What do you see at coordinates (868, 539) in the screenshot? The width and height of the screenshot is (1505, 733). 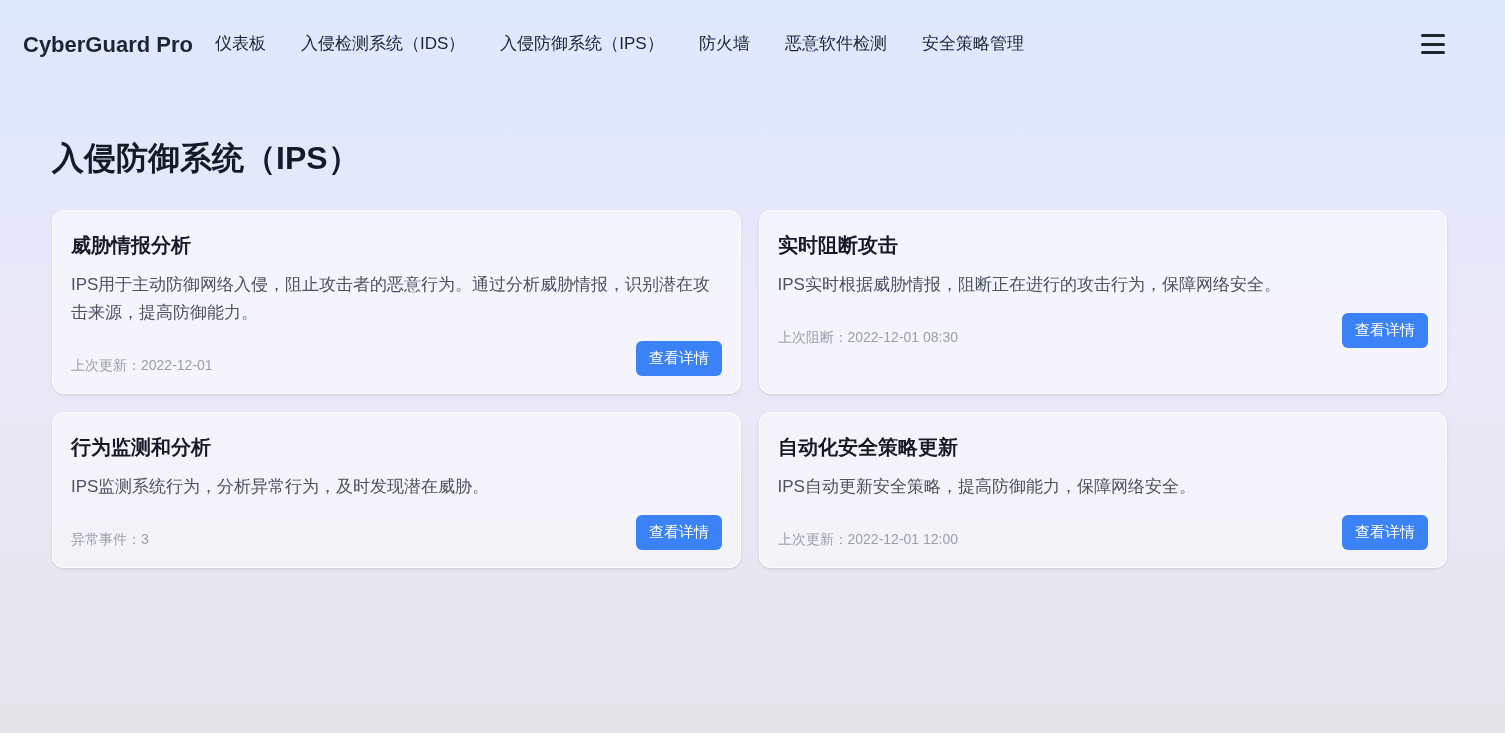 I see `card-meta: 上次更新：2022-12-01 12:00` at bounding box center [868, 539].